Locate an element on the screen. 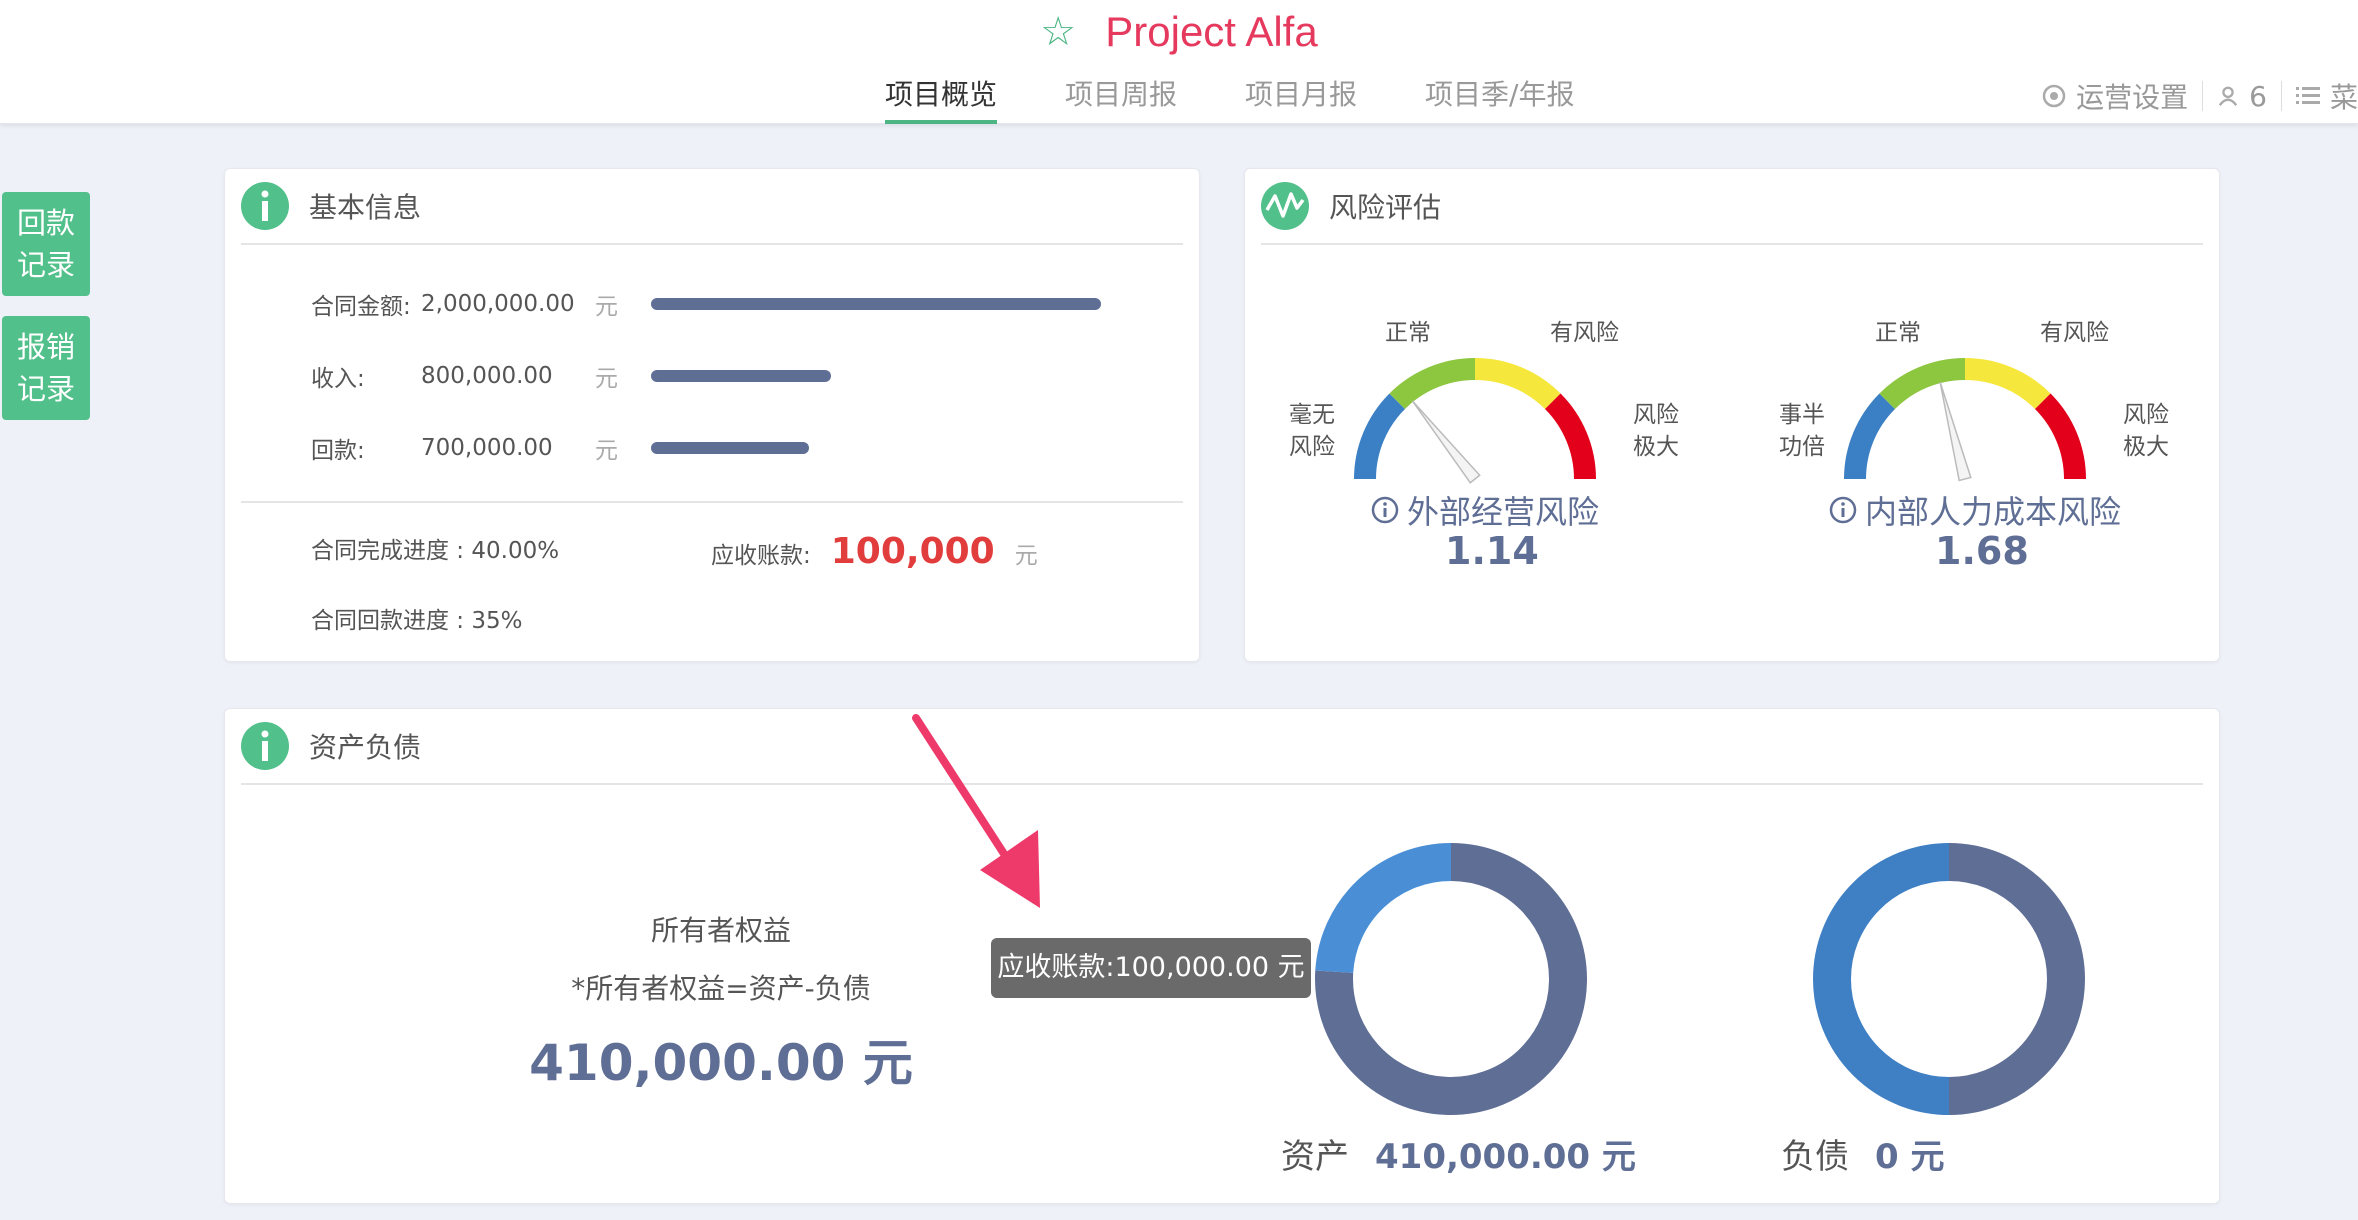  gauge1-right-label: 风险 极大 is located at coordinates (1656, 431).